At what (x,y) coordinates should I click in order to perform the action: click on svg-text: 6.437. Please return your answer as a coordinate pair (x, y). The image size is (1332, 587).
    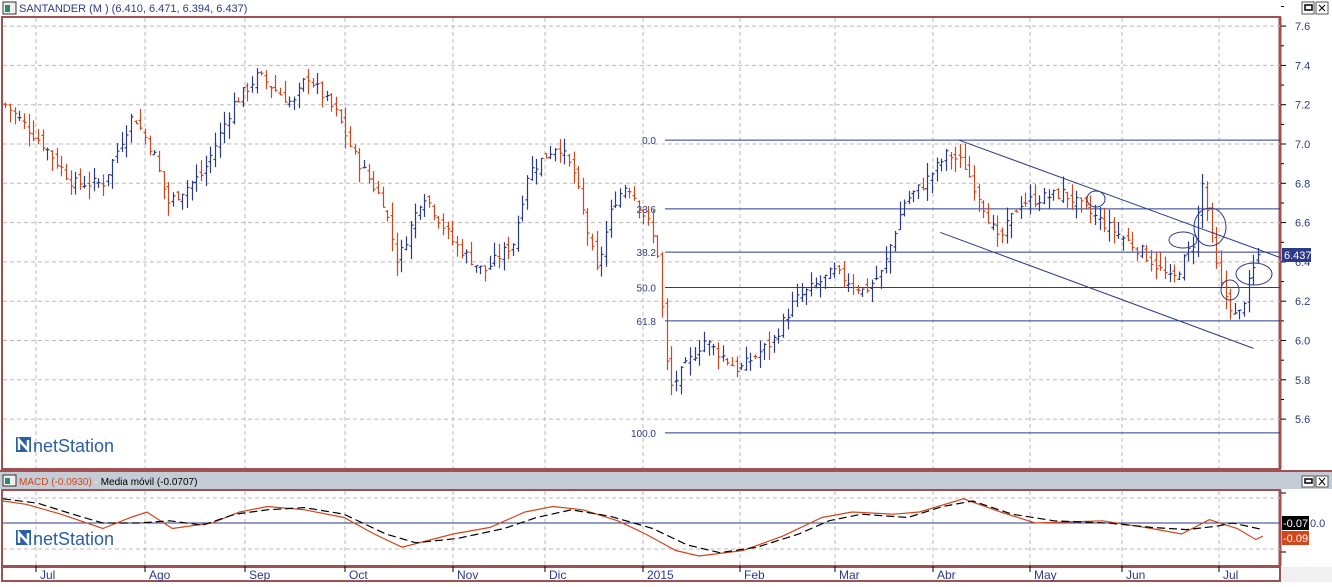
    Looking at the image, I should click on (1298, 256).